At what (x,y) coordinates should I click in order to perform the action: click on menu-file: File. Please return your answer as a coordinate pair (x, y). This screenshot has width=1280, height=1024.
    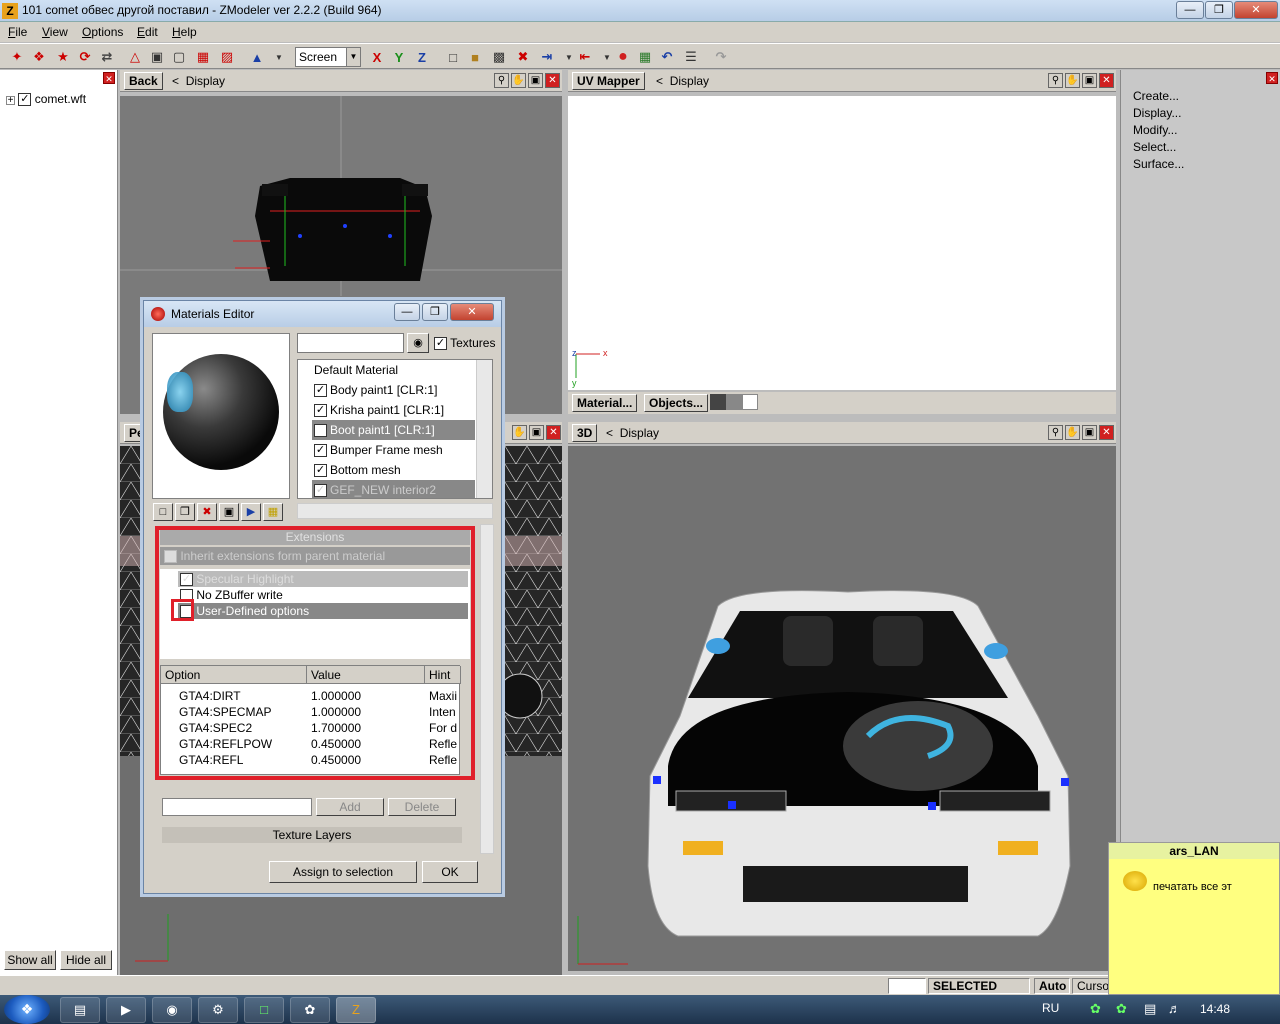
    Looking at the image, I should click on (17, 32).